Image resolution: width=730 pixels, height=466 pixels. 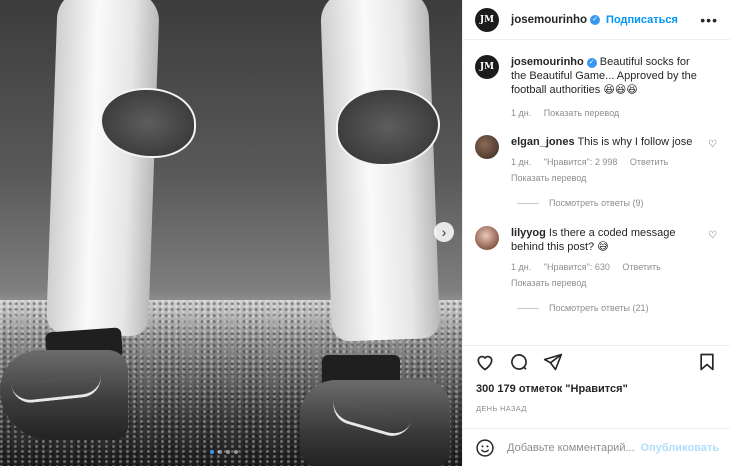 I want to click on view-replies-button: Посмотреть ответы (21), so click(x=583, y=308).